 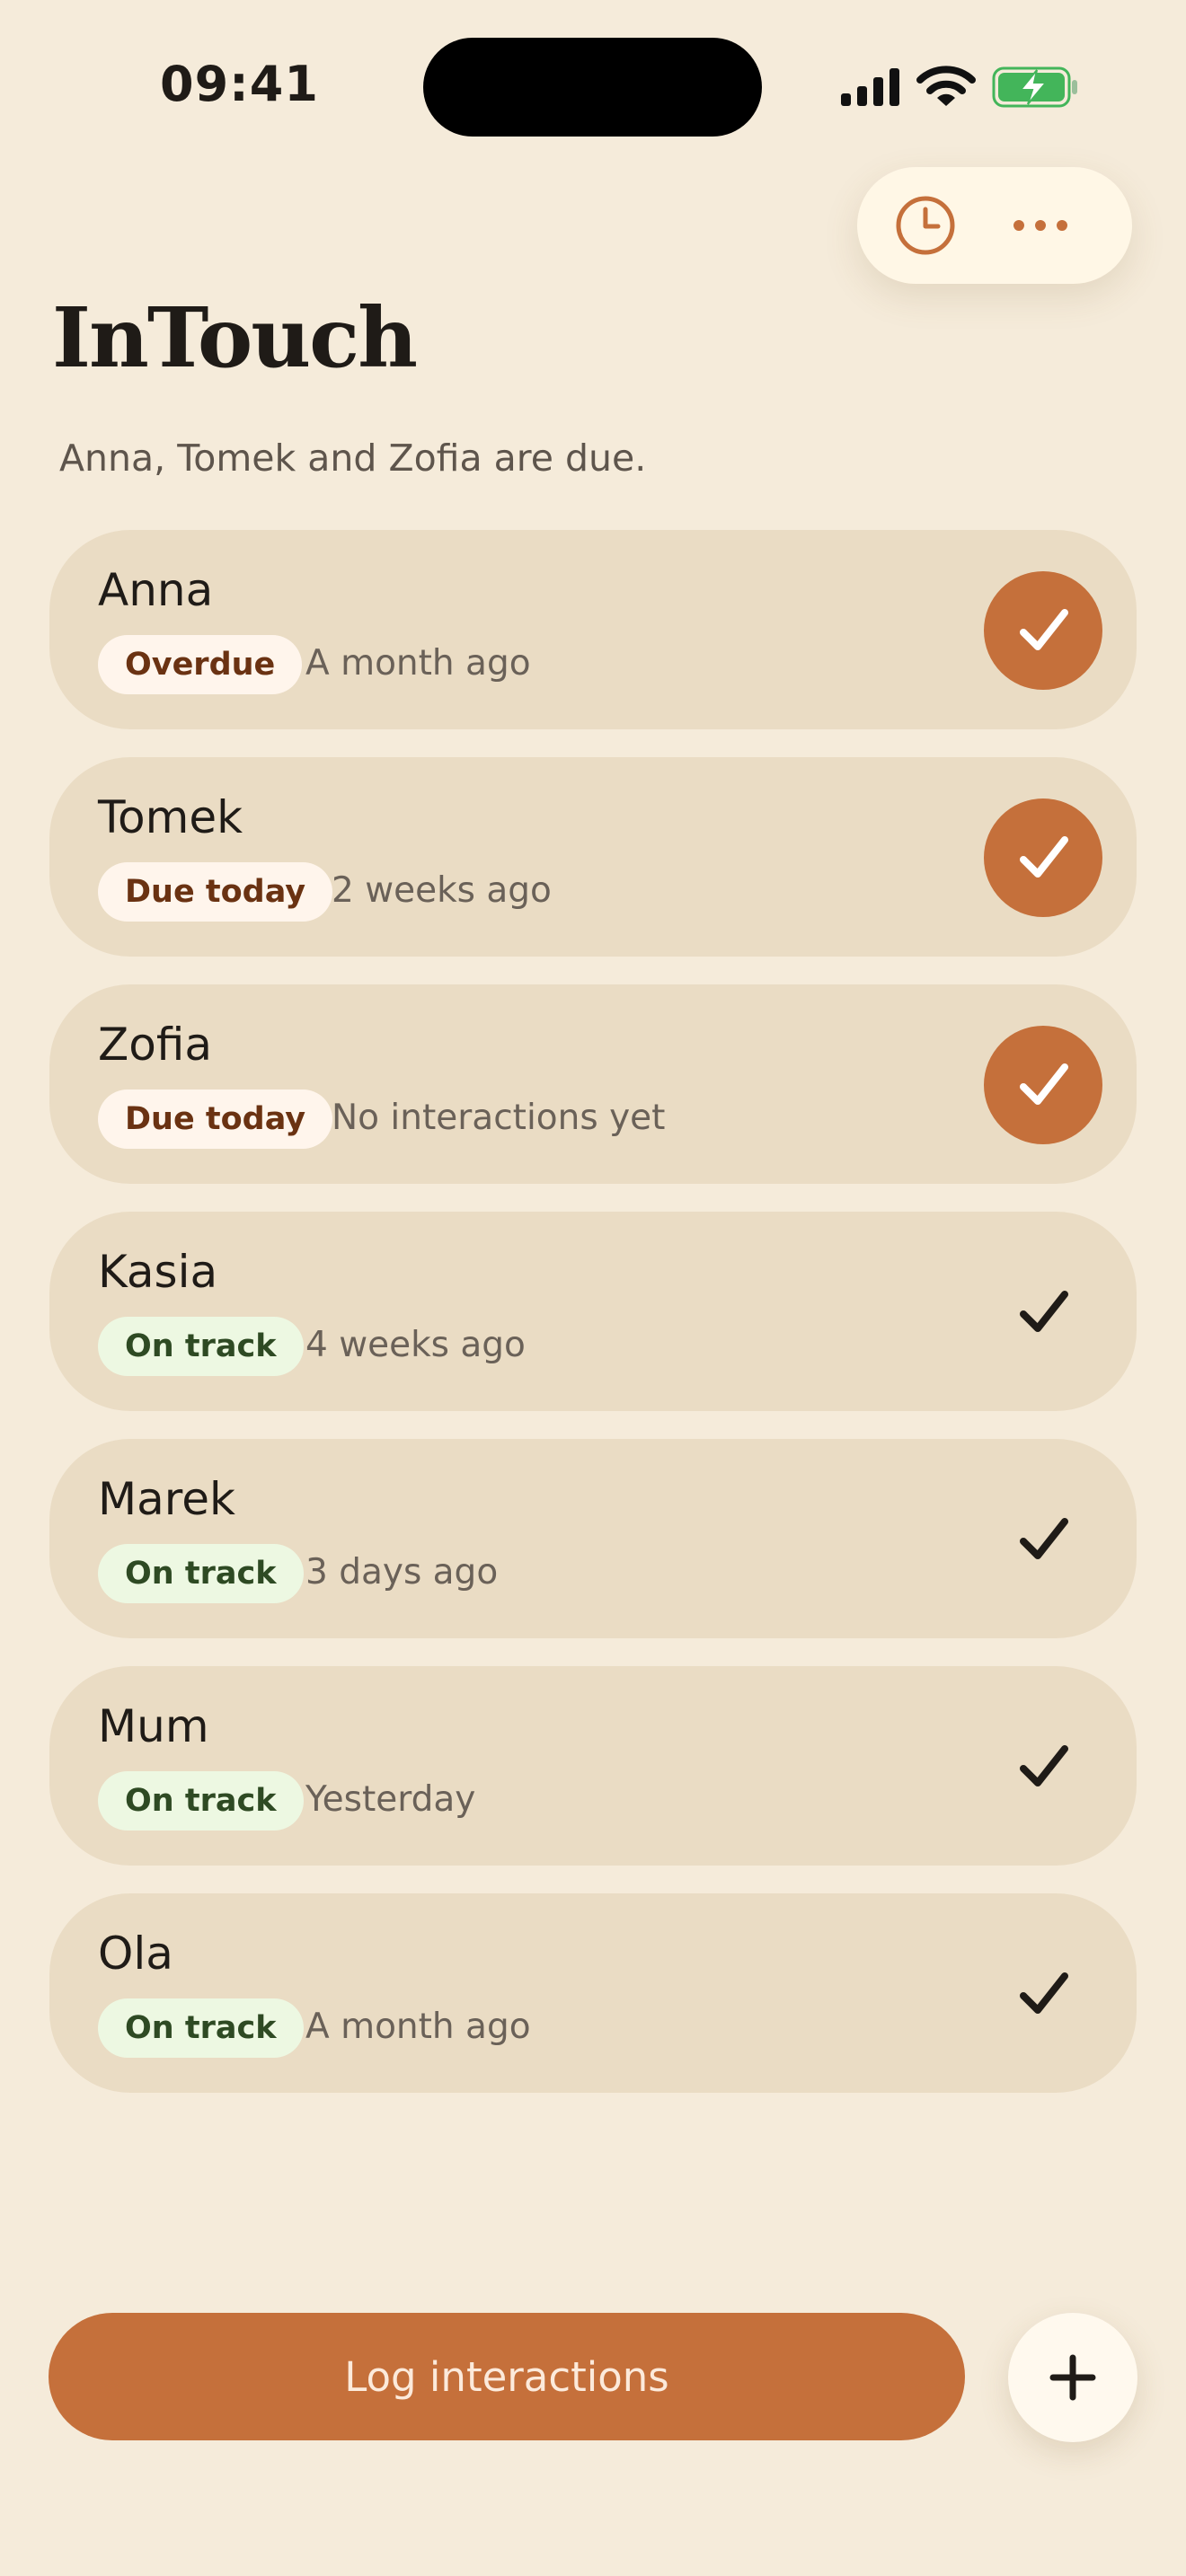 What do you see at coordinates (507, 2376) in the screenshot?
I see `log-interactions-button: Log interactions` at bounding box center [507, 2376].